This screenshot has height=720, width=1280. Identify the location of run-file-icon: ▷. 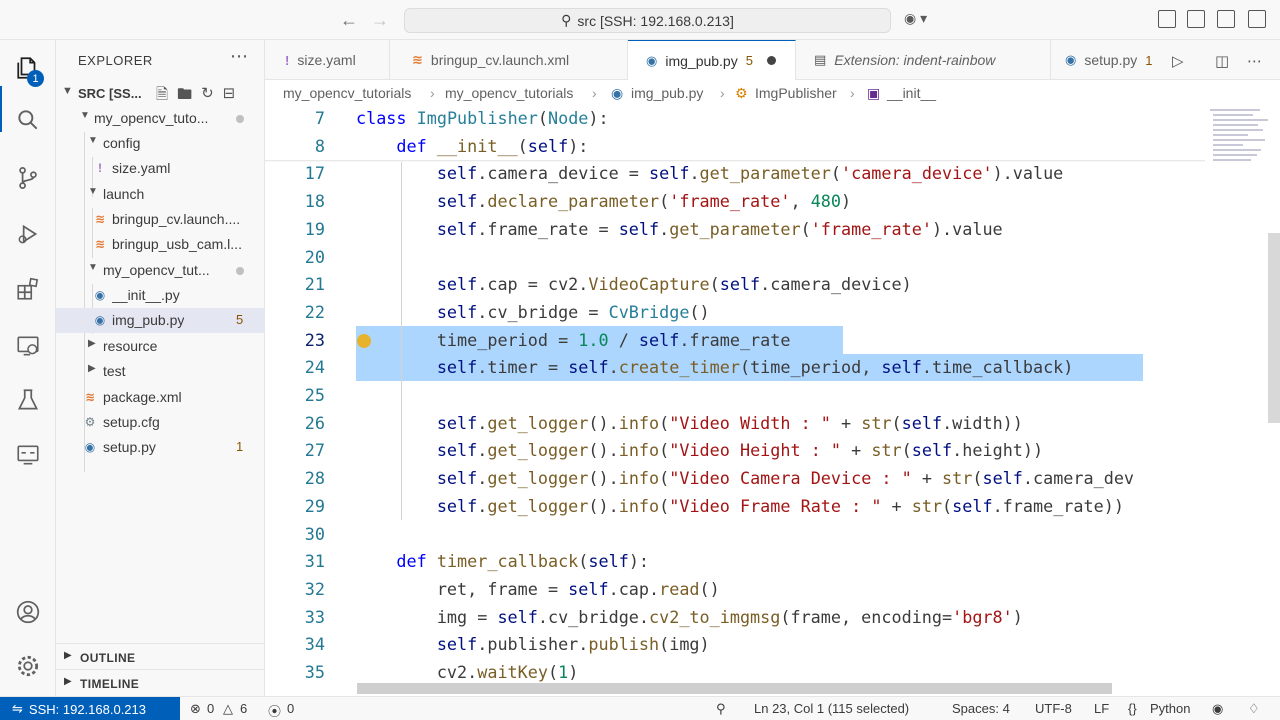
(1178, 61).